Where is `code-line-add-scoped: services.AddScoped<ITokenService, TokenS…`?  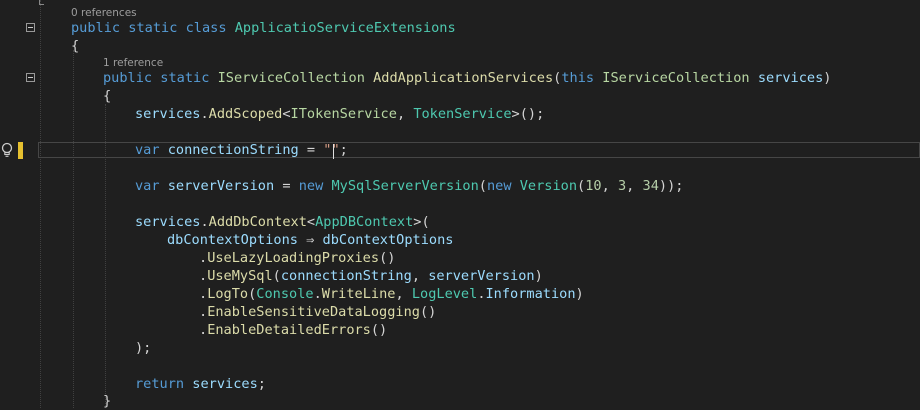
code-line-add-scoped: services.AddScoped<ITokenService, TokenS… is located at coordinates (339, 114).